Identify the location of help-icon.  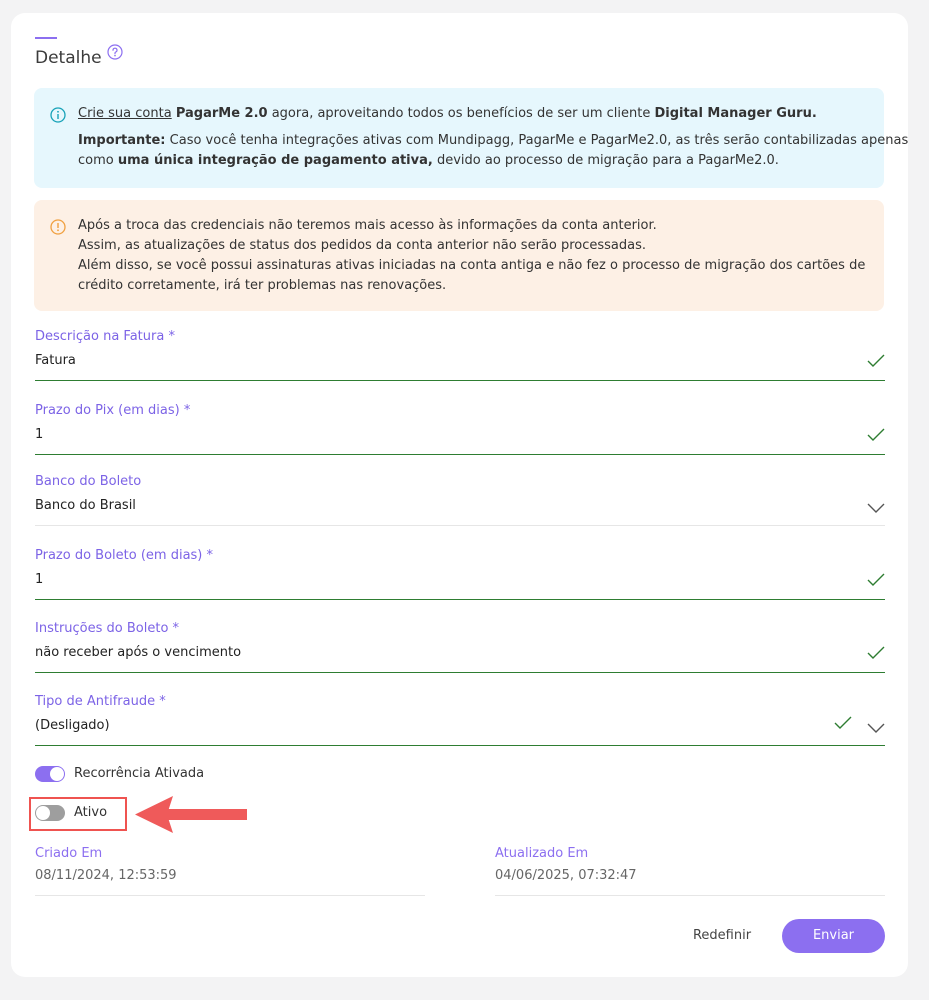
(115, 52).